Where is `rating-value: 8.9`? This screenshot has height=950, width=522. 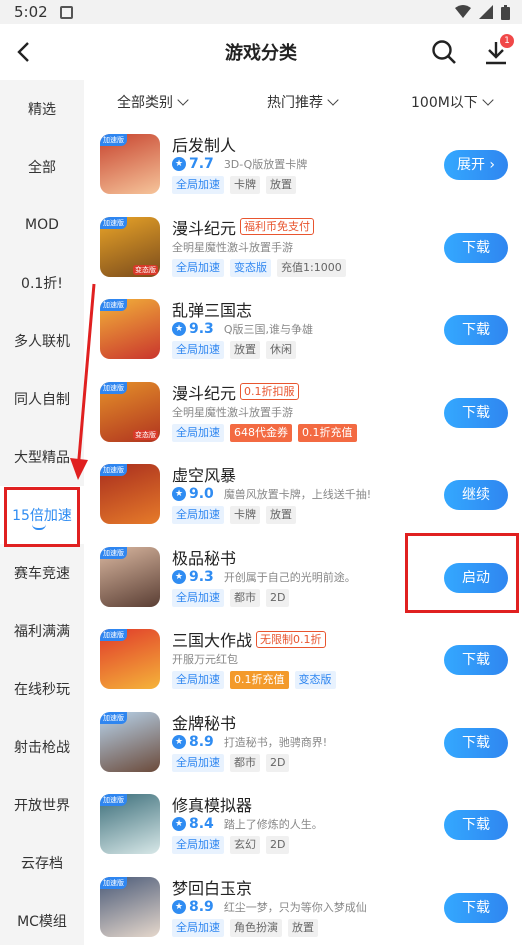 rating-value: 8.9 is located at coordinates (201, 906).